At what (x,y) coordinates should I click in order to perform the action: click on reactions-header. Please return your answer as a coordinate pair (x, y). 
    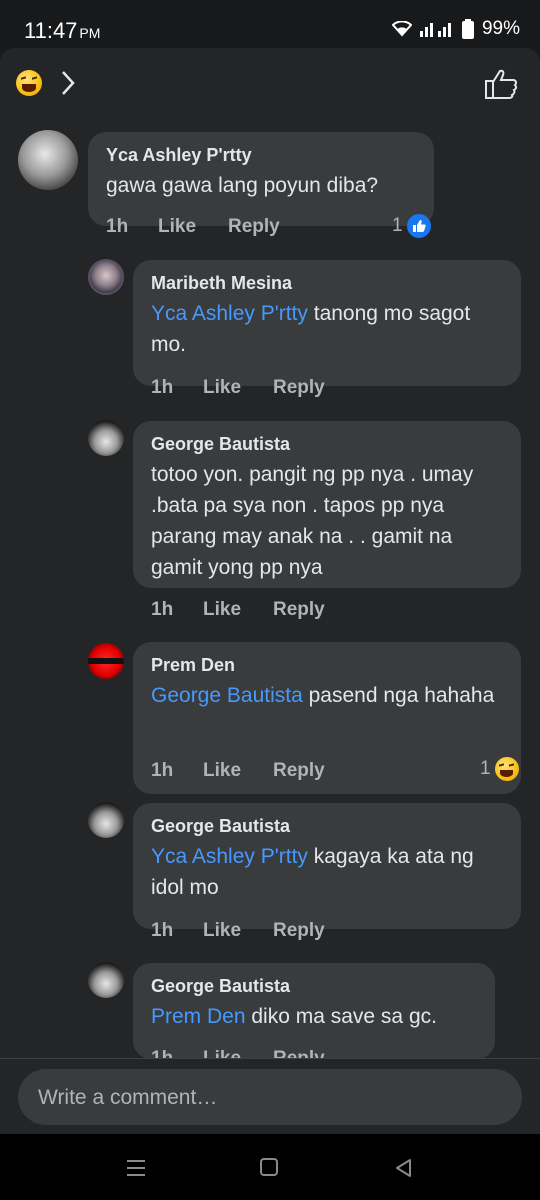
    Looking at the image, I should click on (270, 84).